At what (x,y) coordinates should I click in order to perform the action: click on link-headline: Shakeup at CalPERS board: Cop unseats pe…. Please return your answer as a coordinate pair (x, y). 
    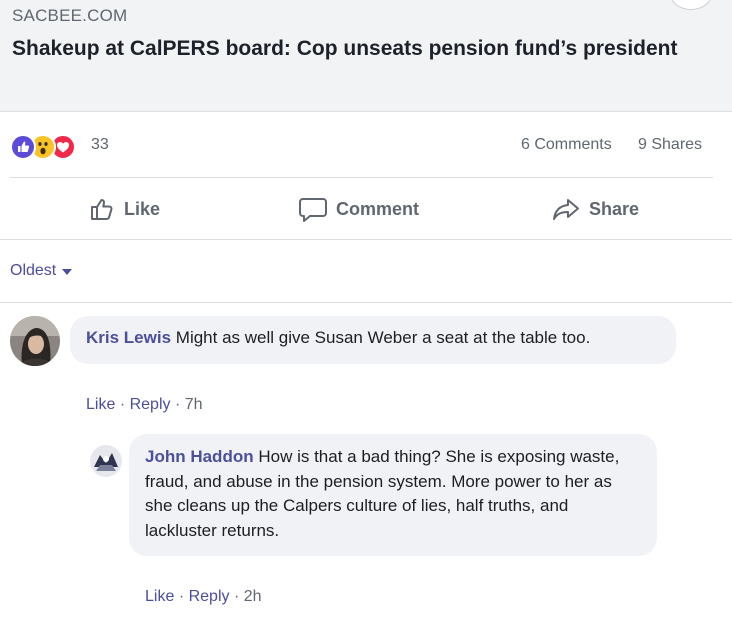
    Looking at the image, I should click on (362, 48).